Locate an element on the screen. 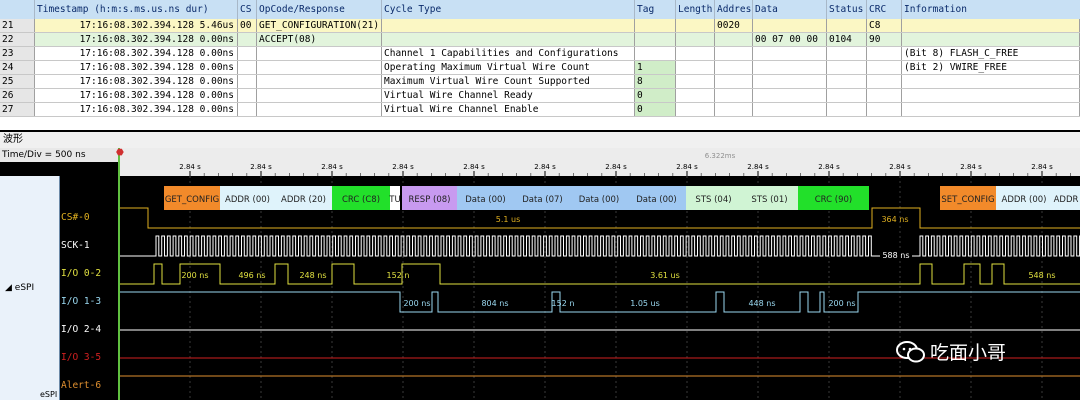 This screenshot has height=400, width=1080. cursor-time-label: 6.322ms is located at coordinates (720, 156).